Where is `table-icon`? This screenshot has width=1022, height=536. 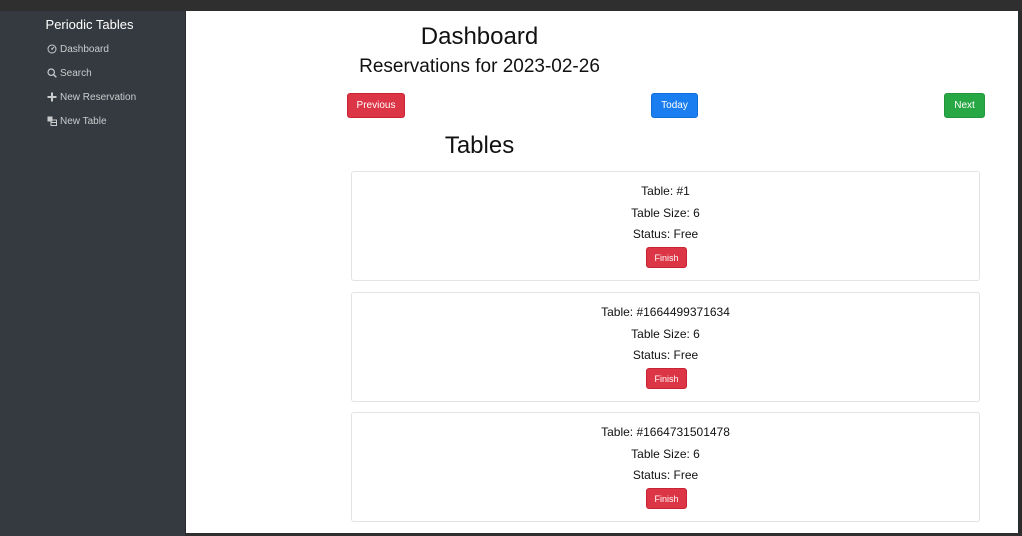
table-icon is located at coordinates (52, 121).